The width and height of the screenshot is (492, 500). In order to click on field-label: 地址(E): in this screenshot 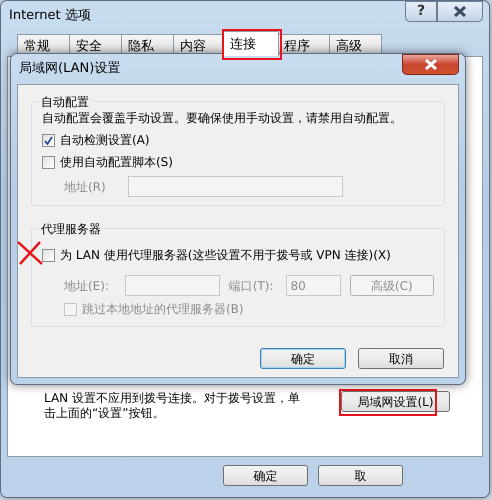, I will do `click(87, 286)`.